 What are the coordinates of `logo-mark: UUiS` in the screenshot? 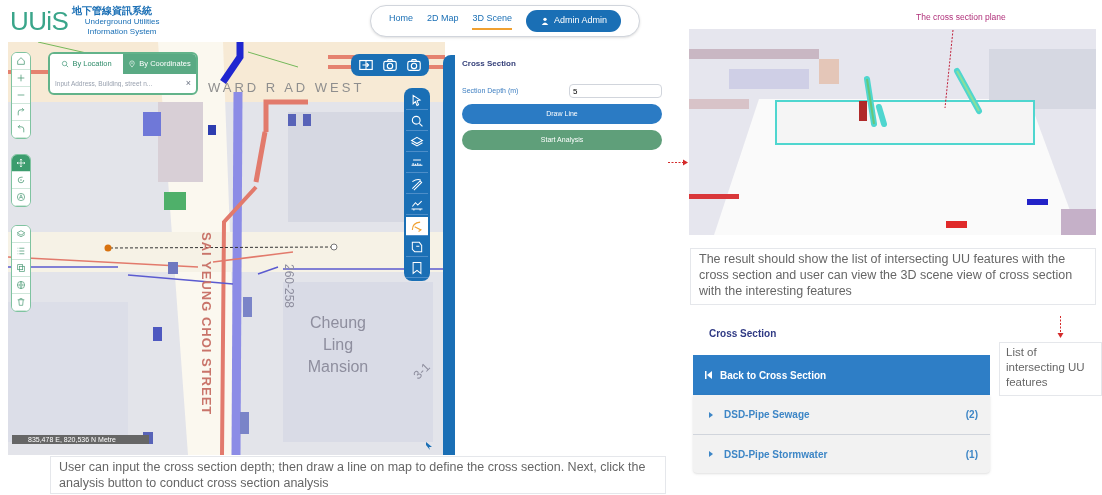 It's located at (39, 21).